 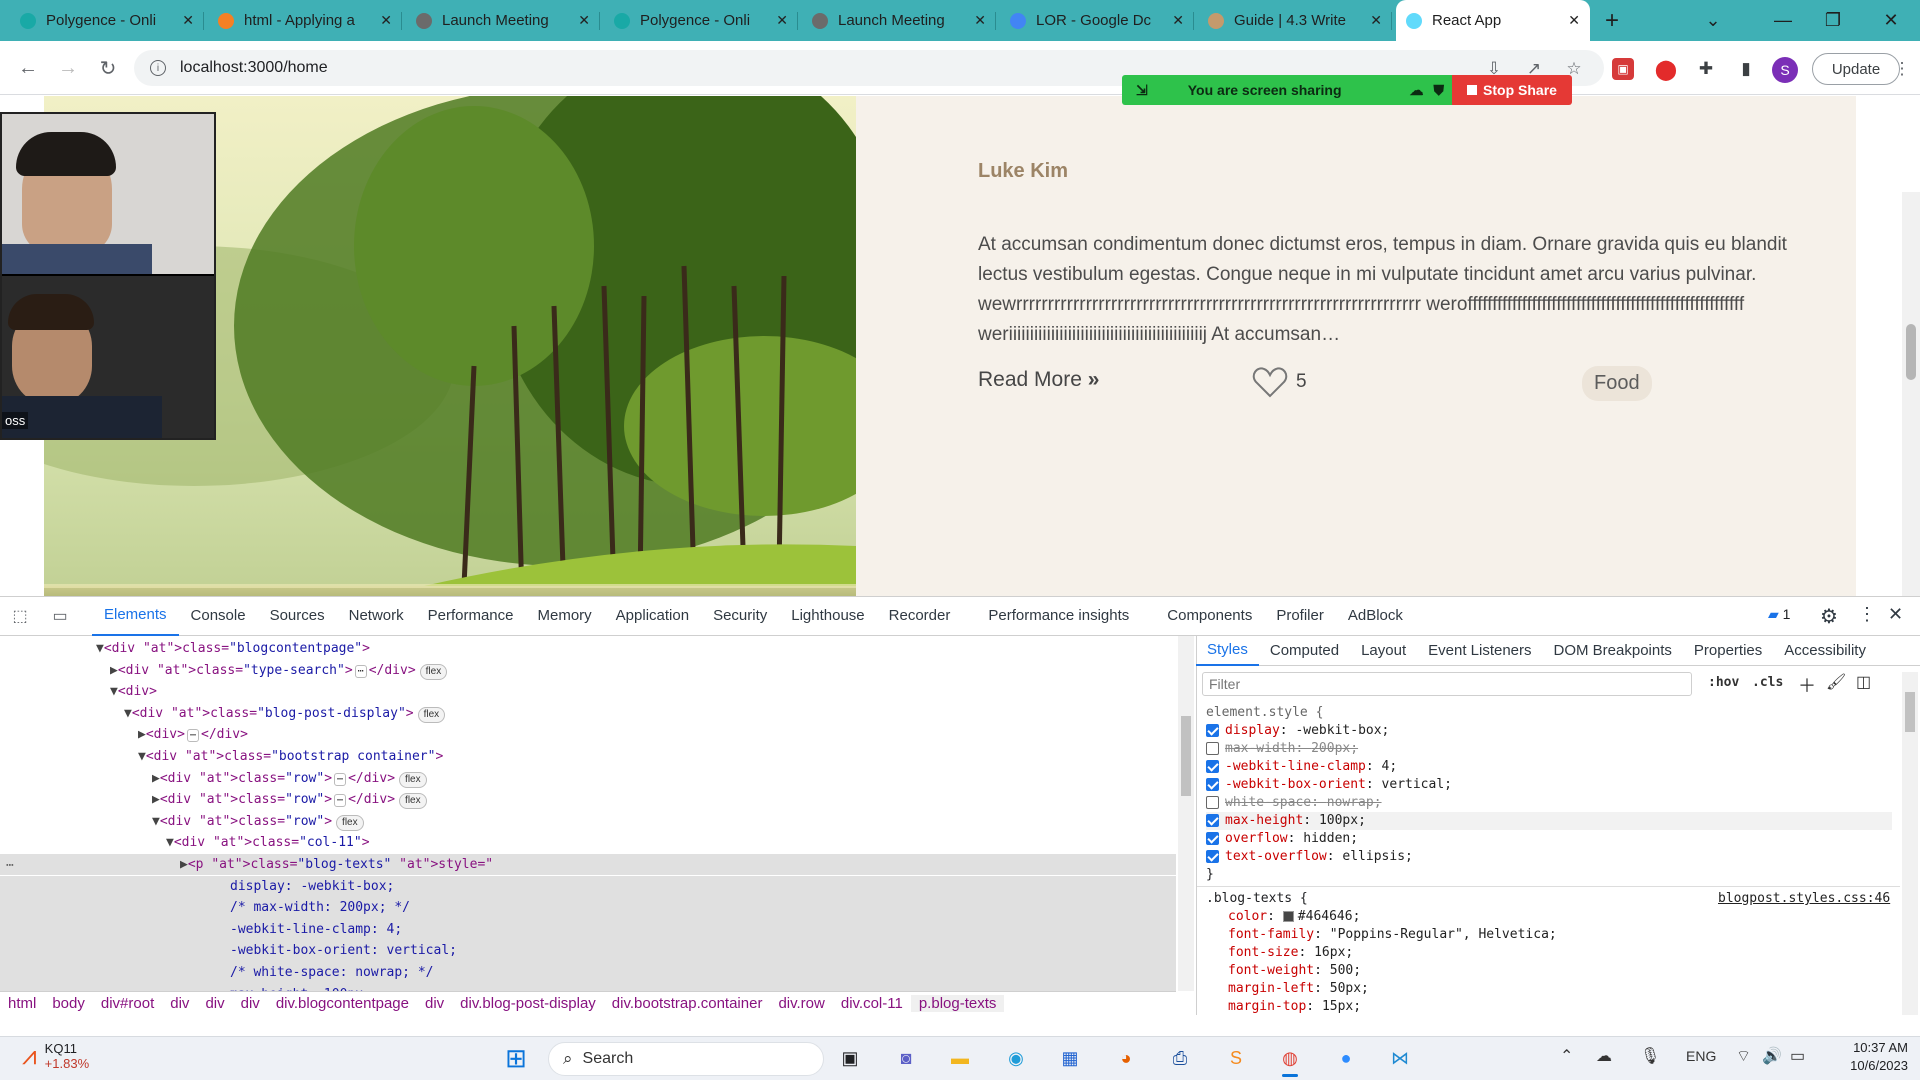 What do you see at coordinates (1612, 21) in the screenshot?
I see `new-tab-button: +` at bounding box center [1612, 21].